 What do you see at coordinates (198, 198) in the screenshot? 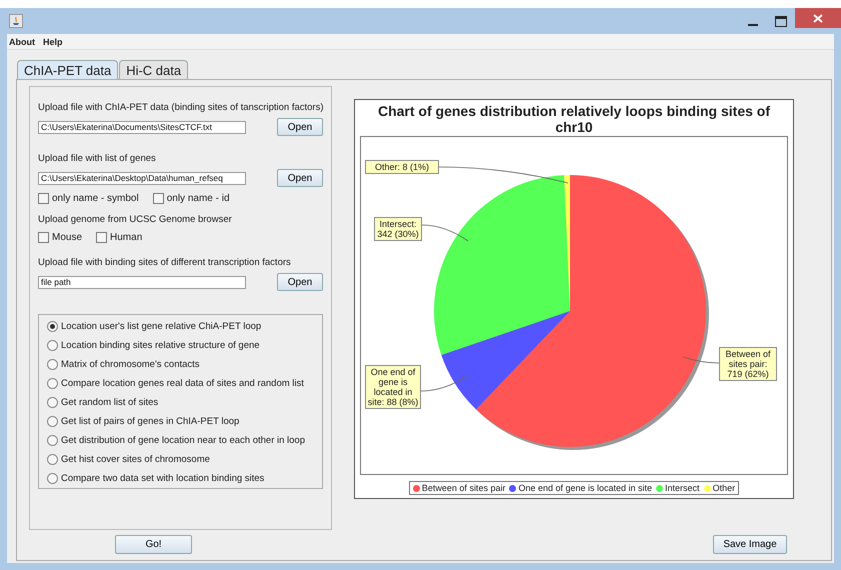
I see `checkbox-label: only name - id` at bounding box center [198, 198].